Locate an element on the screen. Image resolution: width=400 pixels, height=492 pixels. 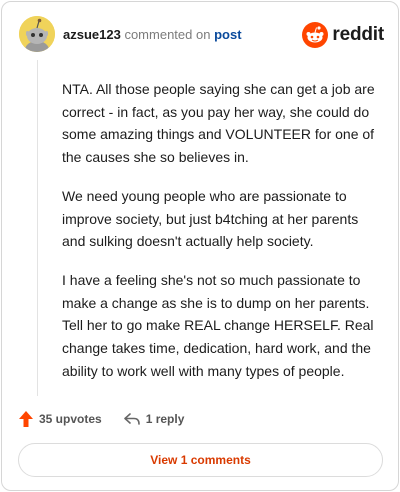
view-comments-label: View 1 comments is located at coordinates (200, 460).